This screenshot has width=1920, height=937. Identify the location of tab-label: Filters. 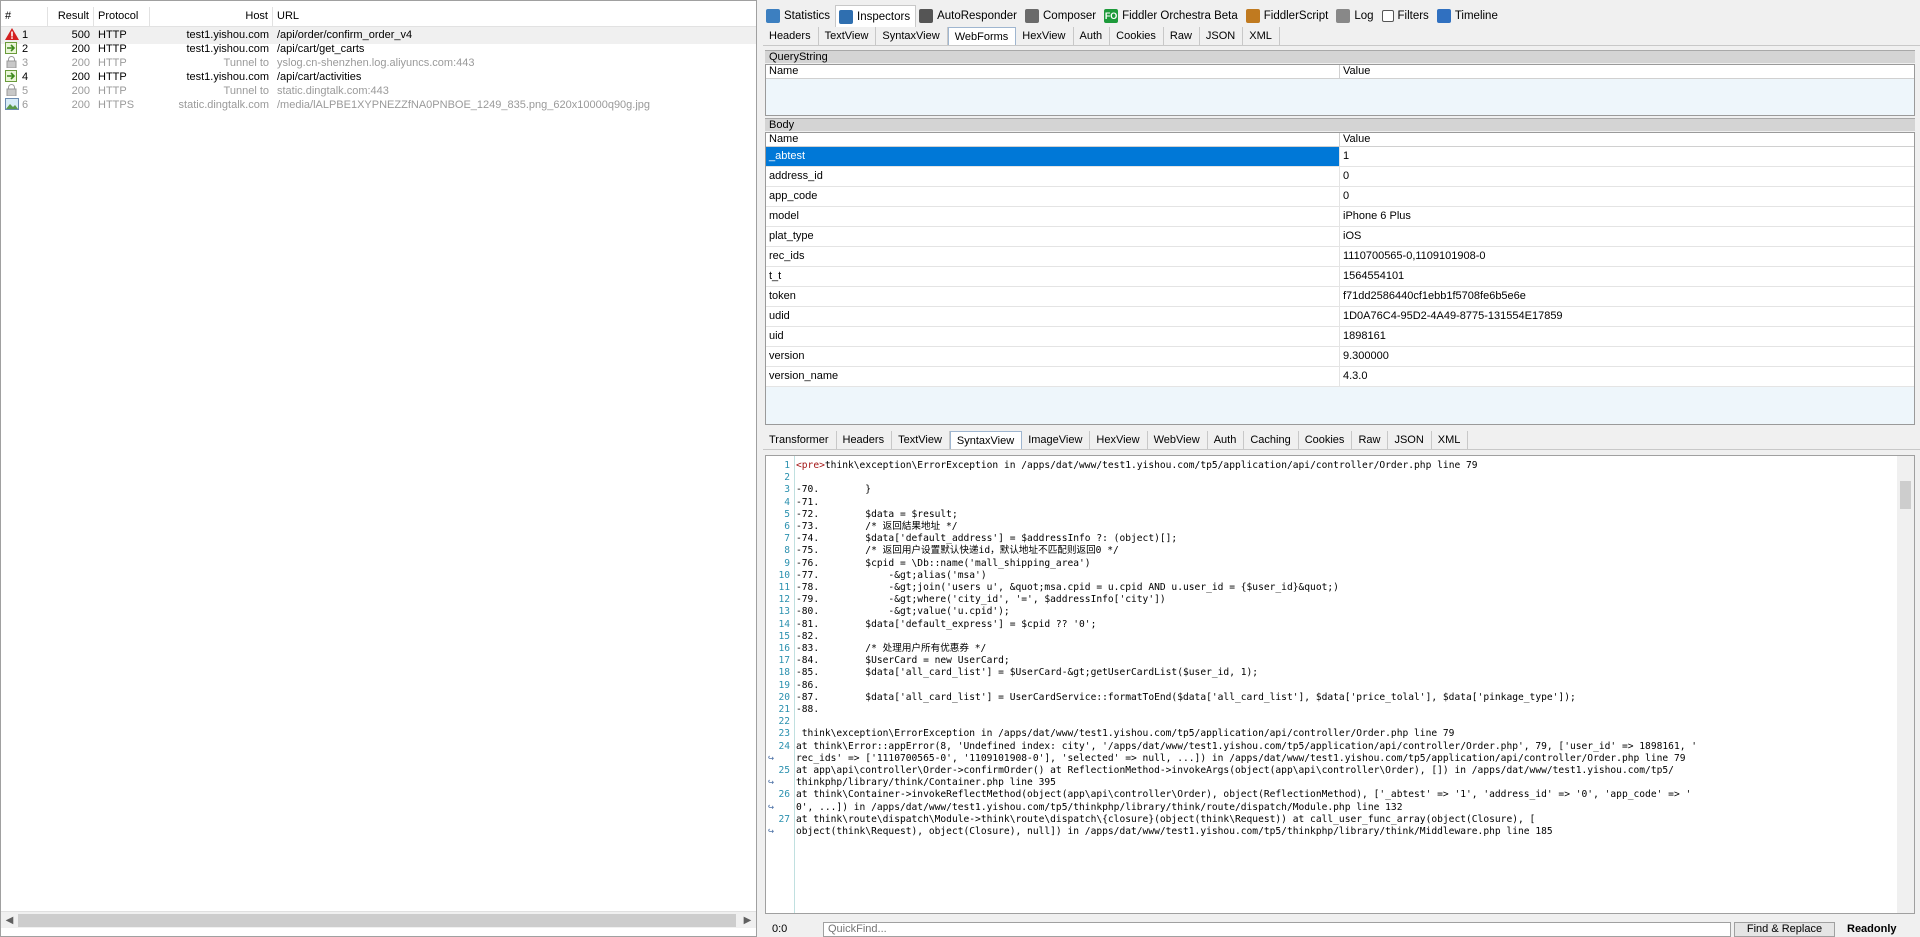
(1413, 16).